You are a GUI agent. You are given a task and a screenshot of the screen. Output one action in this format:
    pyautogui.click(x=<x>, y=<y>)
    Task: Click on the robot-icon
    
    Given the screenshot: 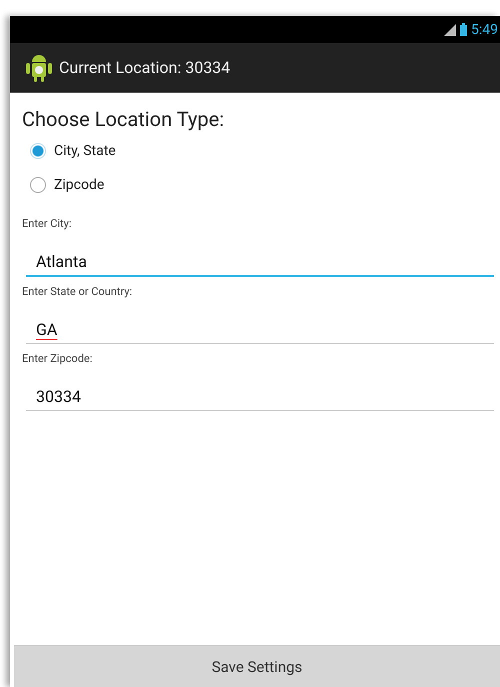 What is the action you would take?
    pyautogui.click(x=39, y=67)
    